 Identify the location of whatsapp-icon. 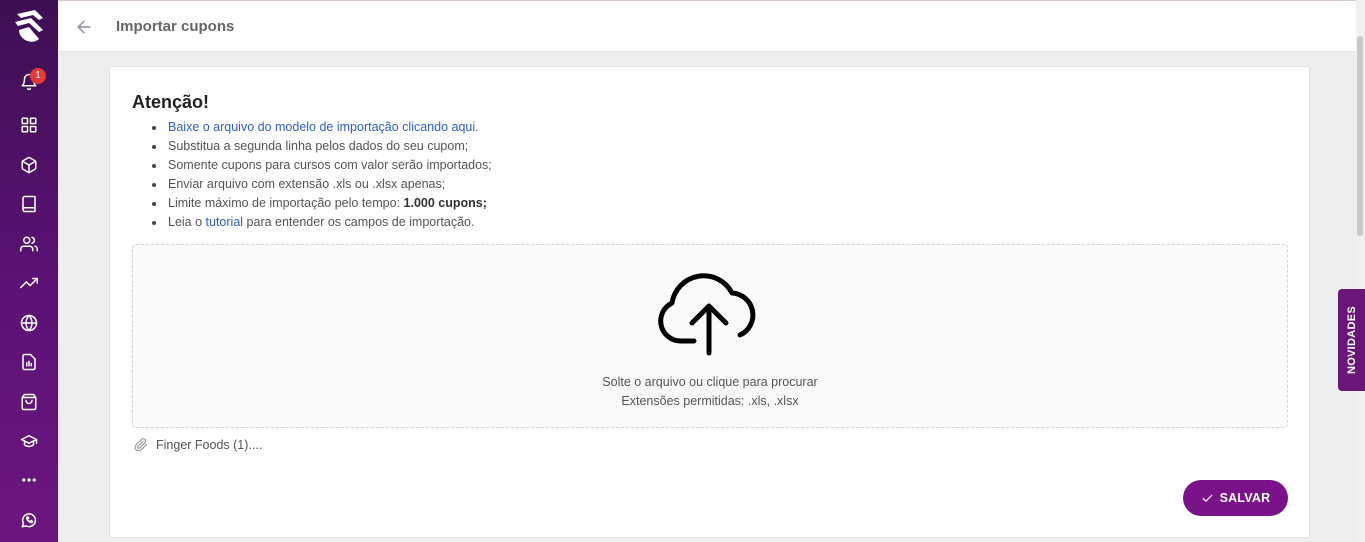
(29, 520).